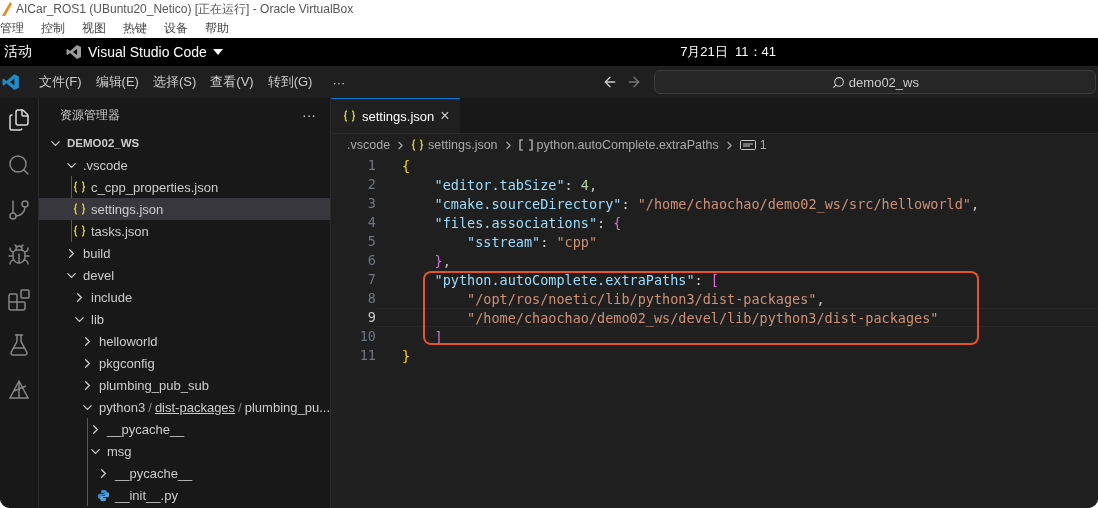 The image size is (1098, 508). What do you see at coordinates (737, 241) in the screenshot?
I see `code-line: "sstream": "cpp"` at bounding box center [737, 241].